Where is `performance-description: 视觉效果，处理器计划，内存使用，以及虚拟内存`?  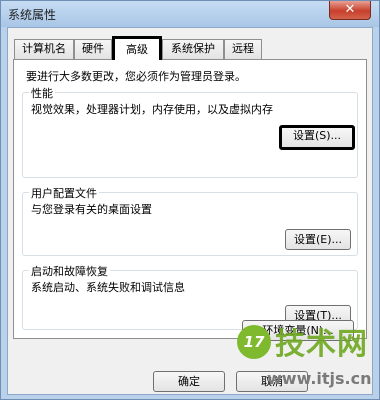 performance-description: 视觉效果，处理器计划，内存使用，以及虚拟内存 is located at coordinates (152, 109).